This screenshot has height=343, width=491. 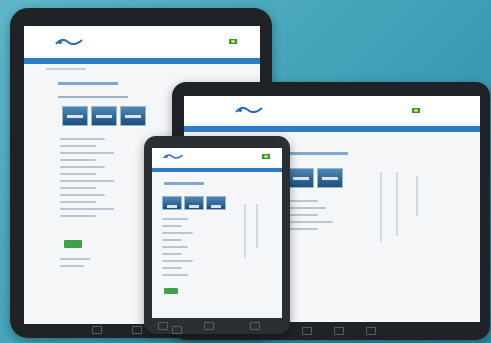 I want to click on phone-screen, so click(x=217, y=233).